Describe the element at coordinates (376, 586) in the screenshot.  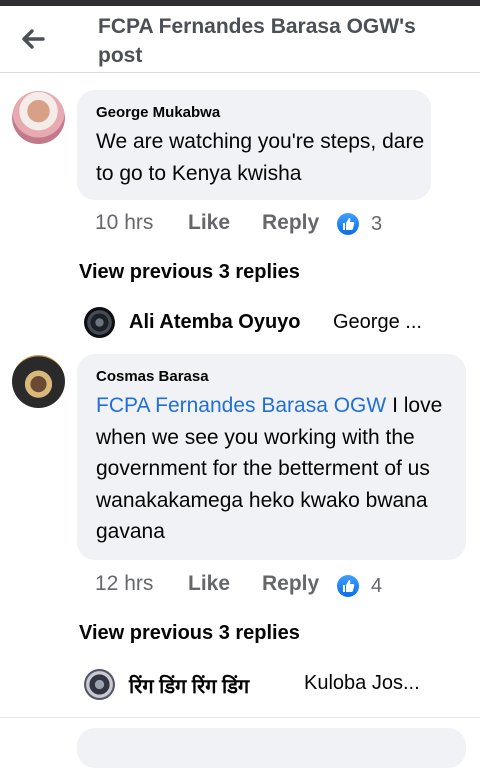
I see `reaction-count: 4` at that location.